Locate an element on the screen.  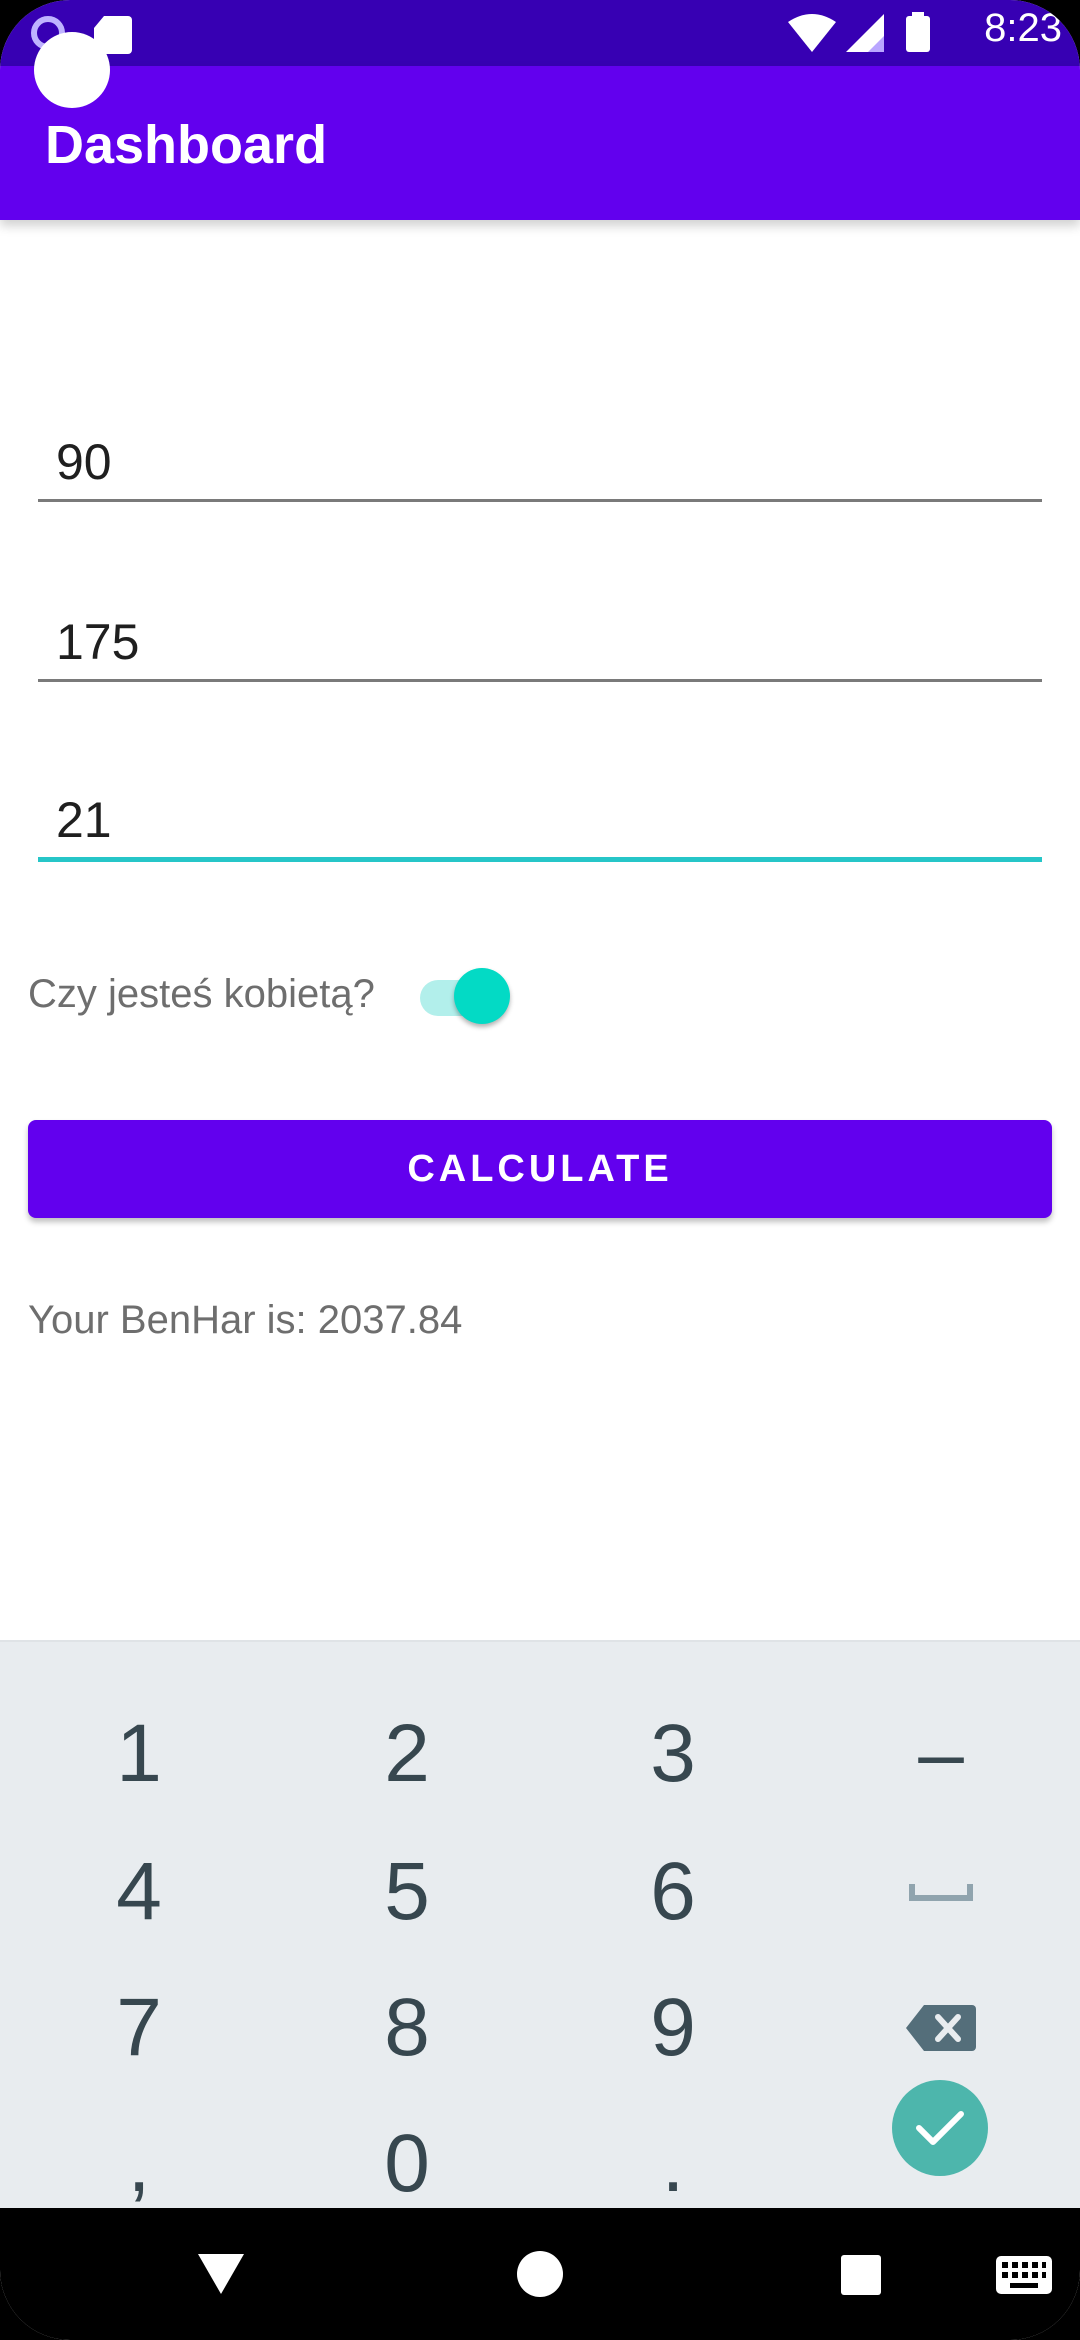
status-time: 8:23 is located at coordinates (1023, 28).